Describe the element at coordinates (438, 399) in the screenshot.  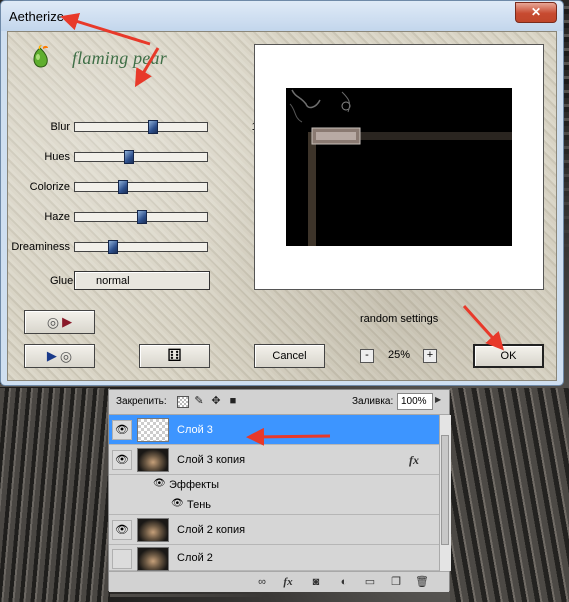
I see `fill-dropdown-icon: ▶` at that location.